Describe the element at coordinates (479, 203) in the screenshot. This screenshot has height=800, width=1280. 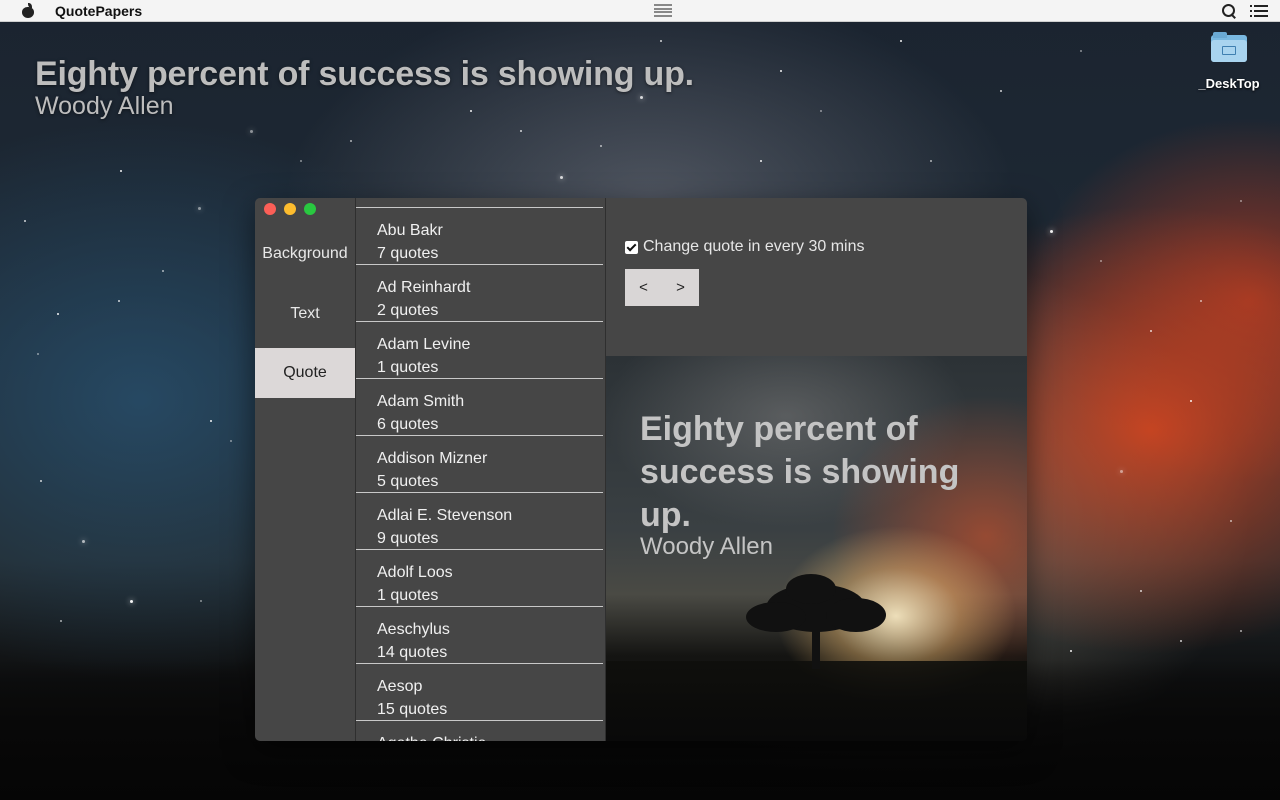
I see `author-list-item: 1 quotes` at that location.